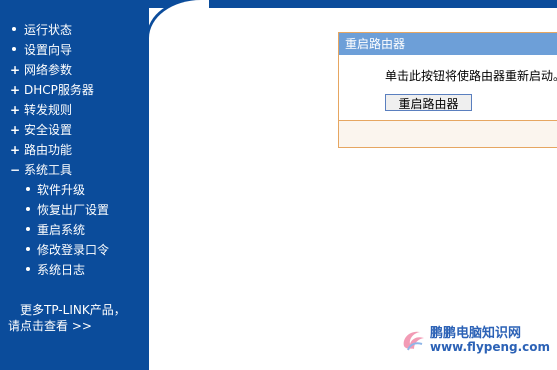 The height and width of the screenshot is (370, 557). I want to click on sidebar-subitem-system-log: 系统日志, so click(54, 270).